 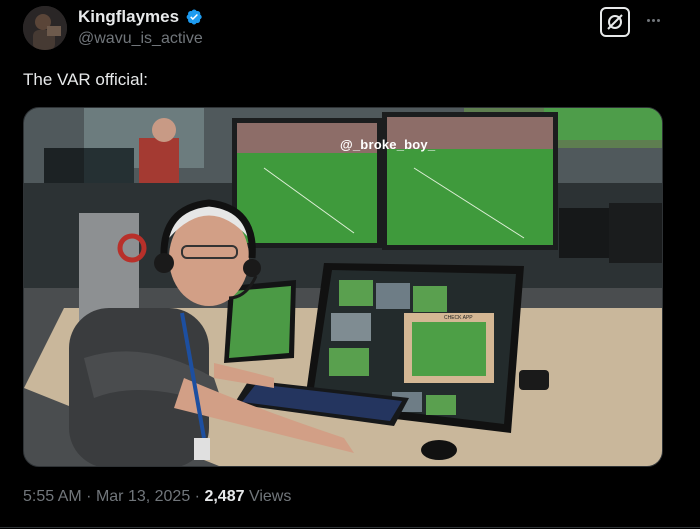 I want to click on grok-icon, so click(x=615, y=22).